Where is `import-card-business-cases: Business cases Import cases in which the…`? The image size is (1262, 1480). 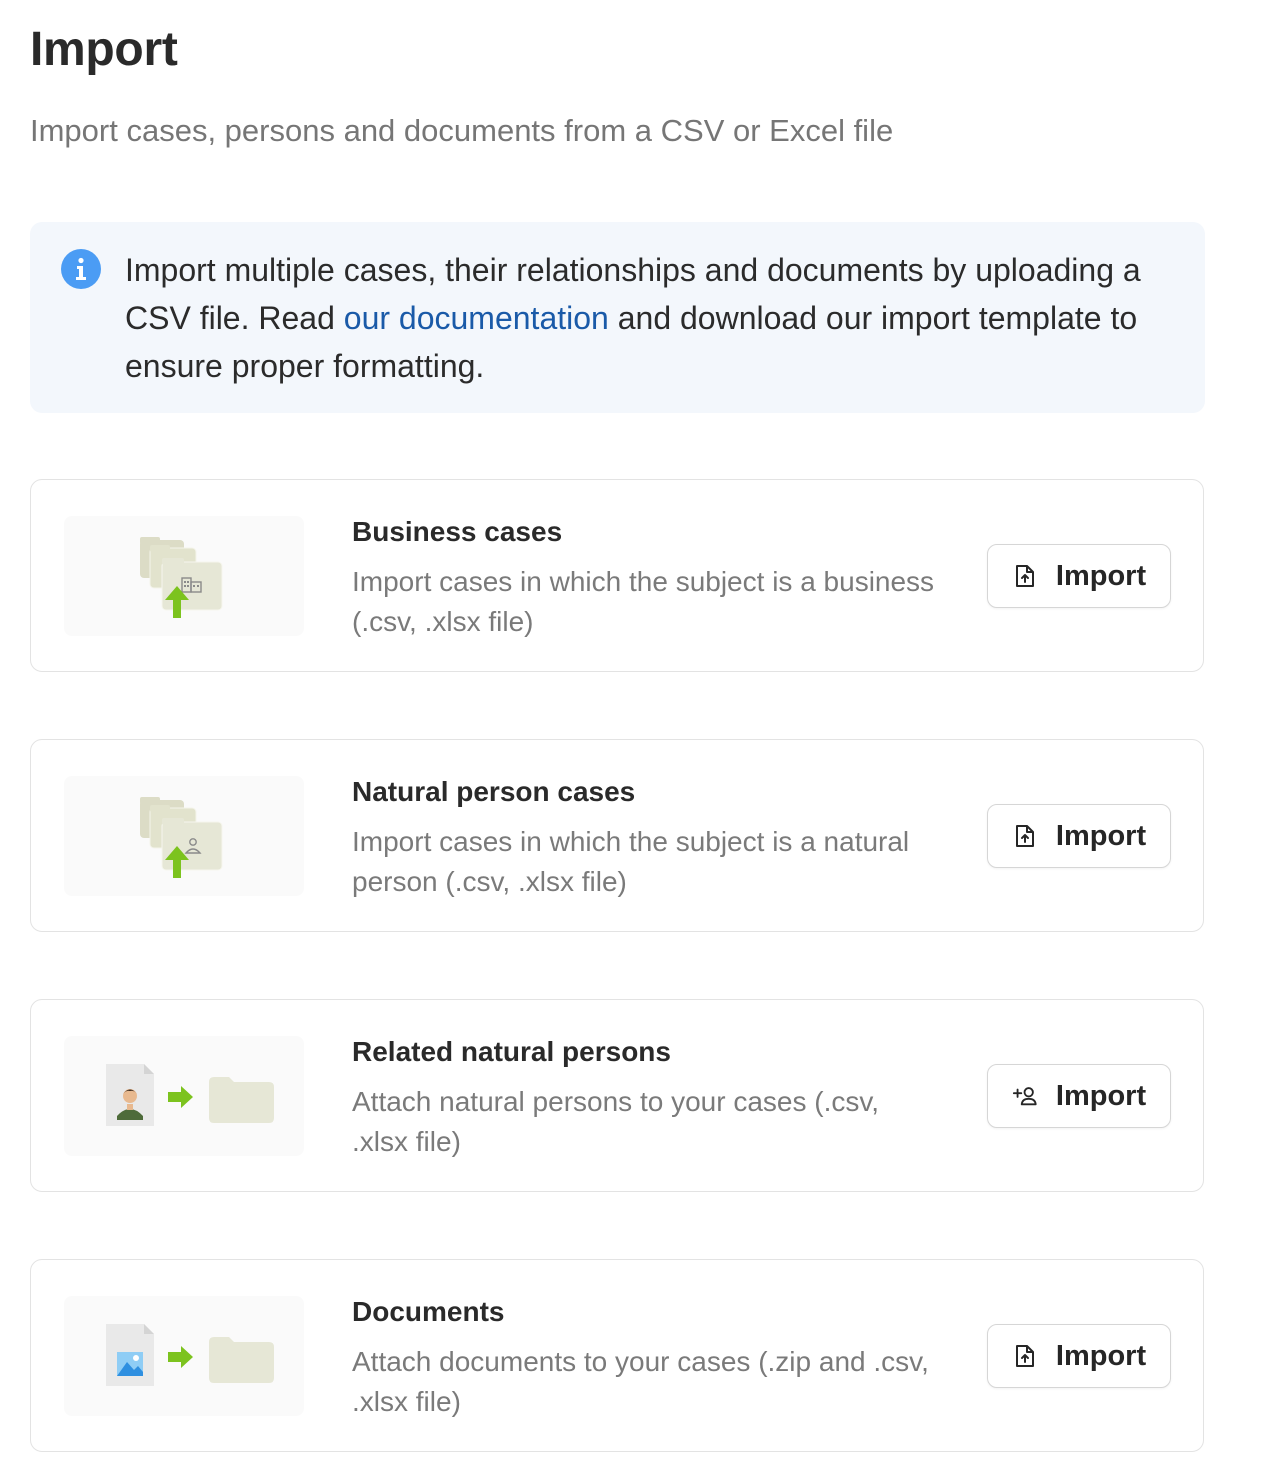
import-card-business-cases: Business cases Import cases in which the… is located at coordinates (617, 575).